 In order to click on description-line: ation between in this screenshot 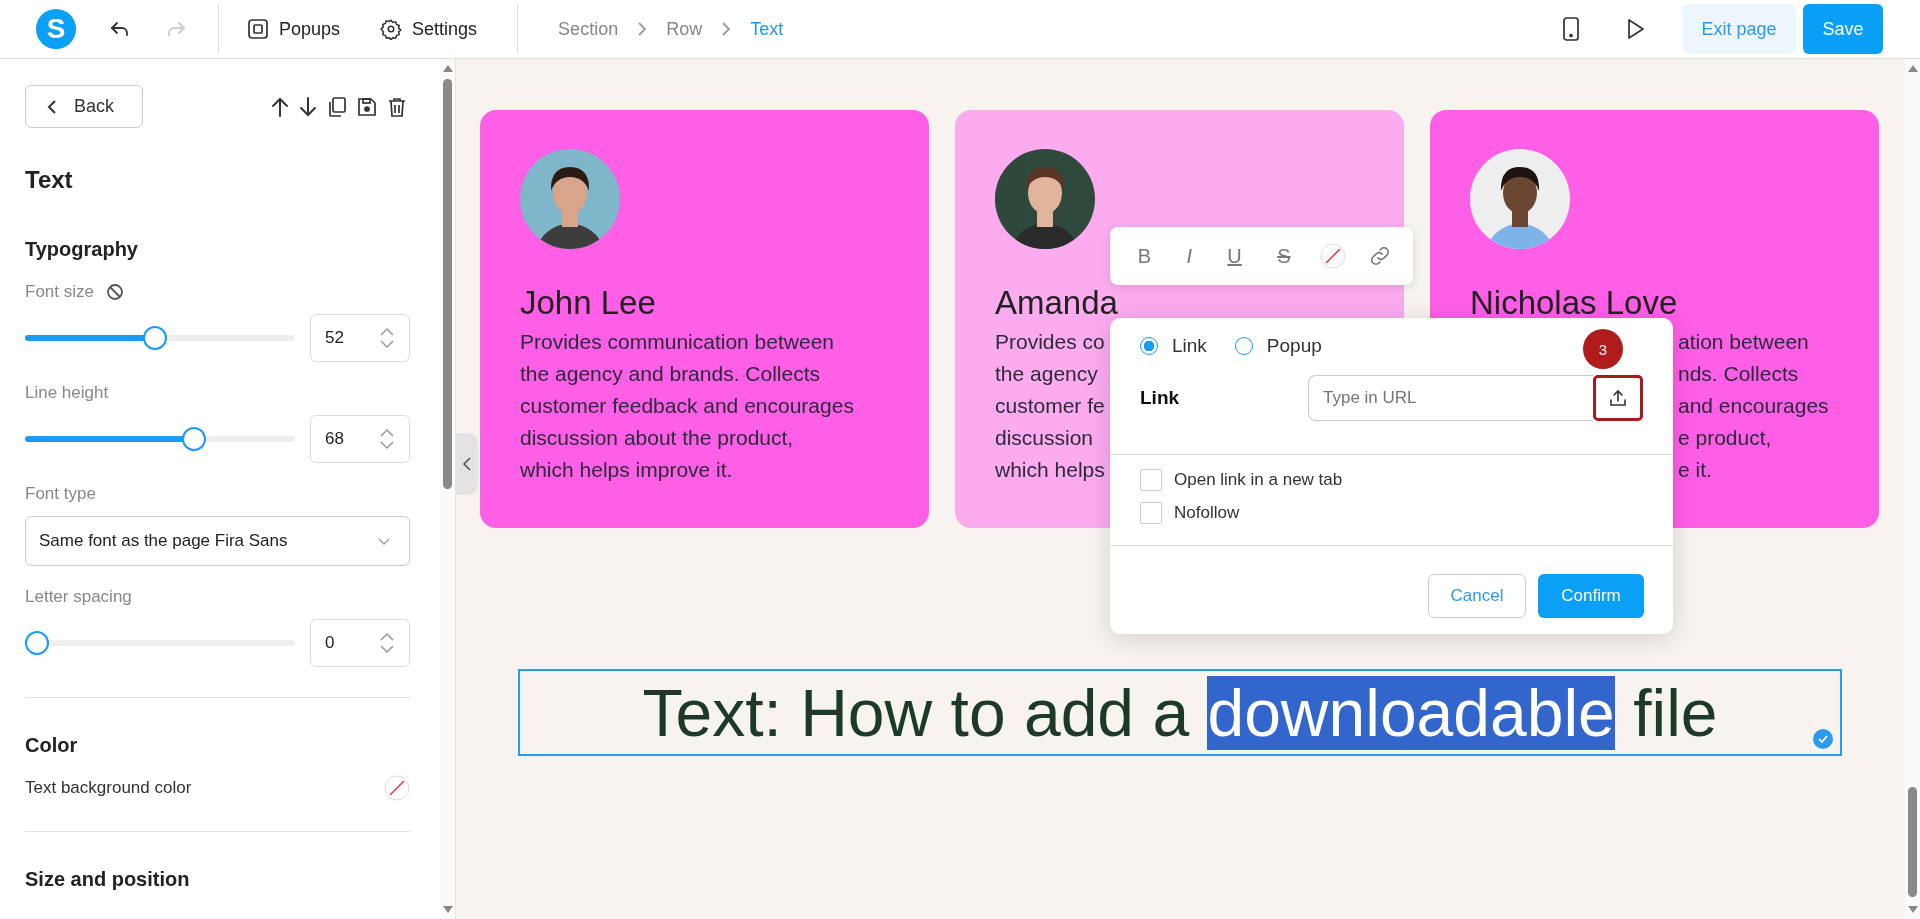, I will do `click(1743, 342)`.